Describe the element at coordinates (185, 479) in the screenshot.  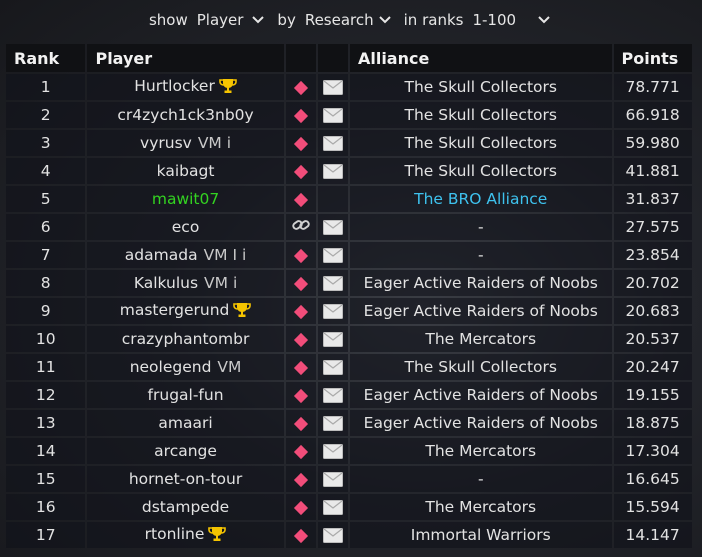
I see `player-name-link: hornet-on-tour` at that location.